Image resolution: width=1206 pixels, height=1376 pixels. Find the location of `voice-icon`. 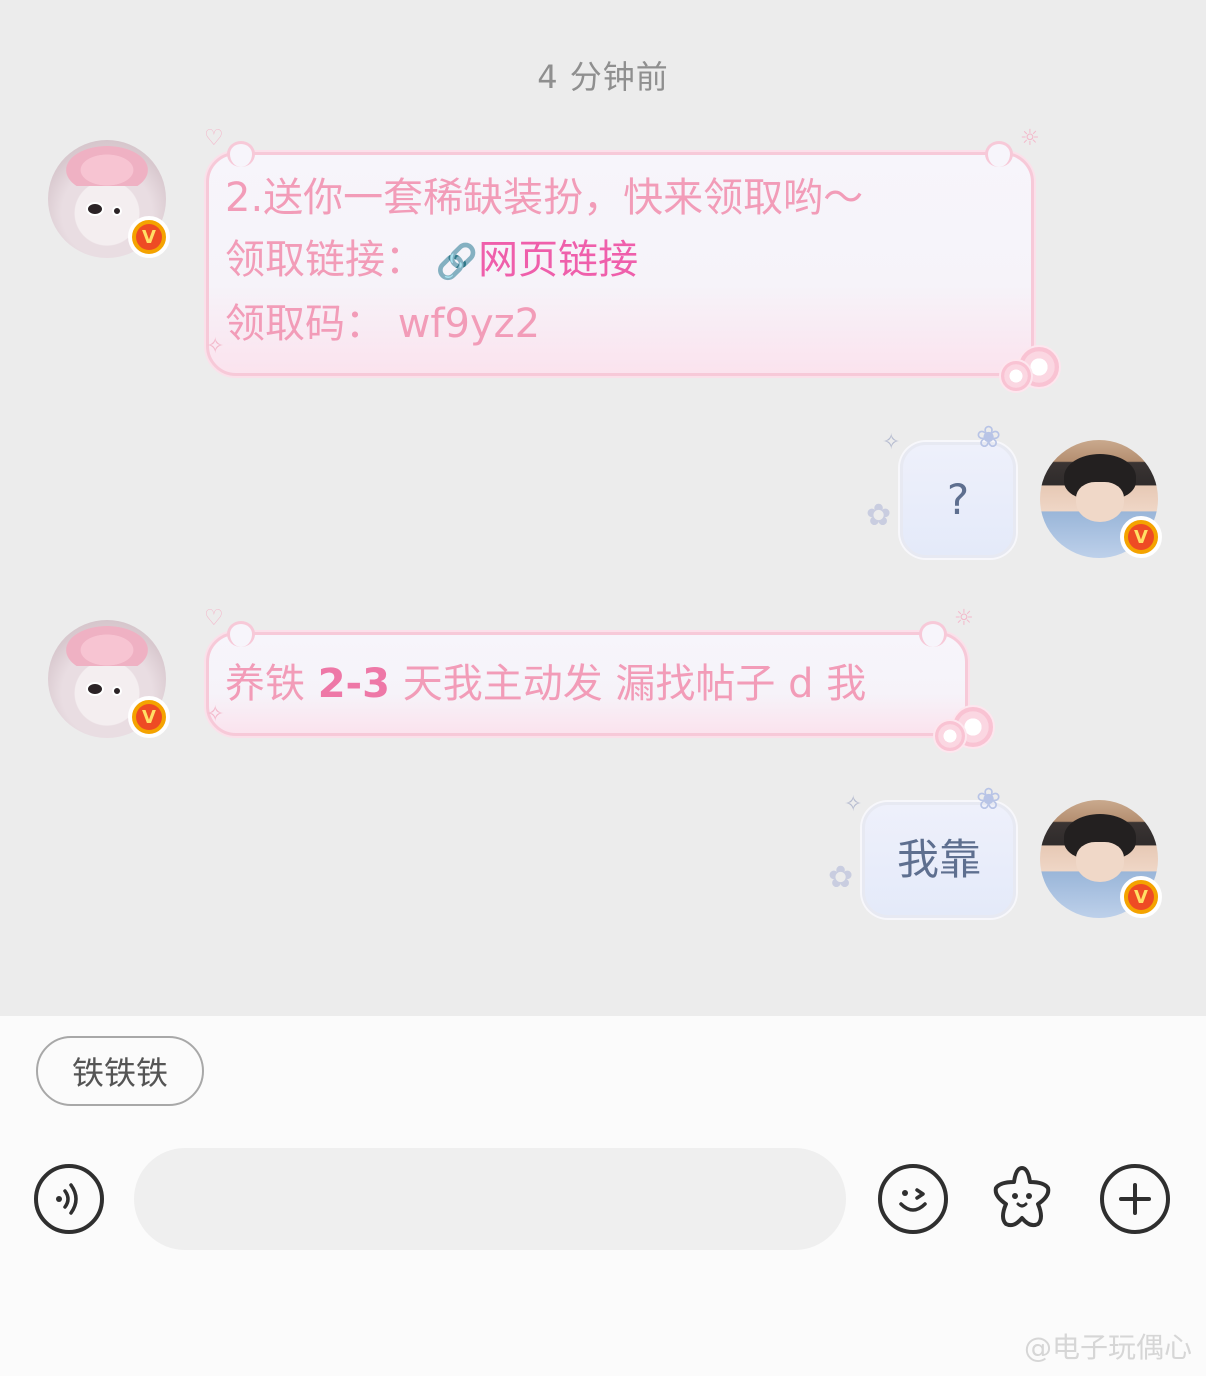

voice-icon is located at coordinates (67, 1199).